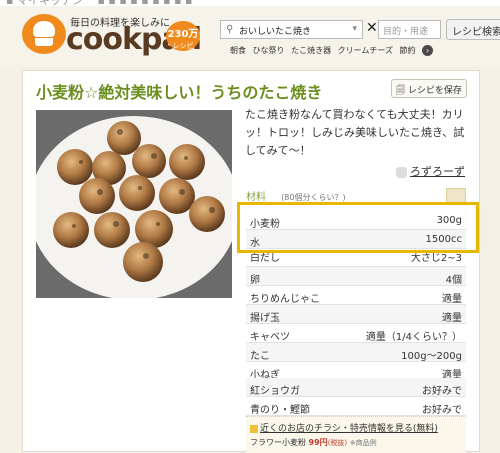  What do you see at coordinates (44, 29) in the screenshot?
I see `chef-hat-icon` at bounding box center [44, 29].